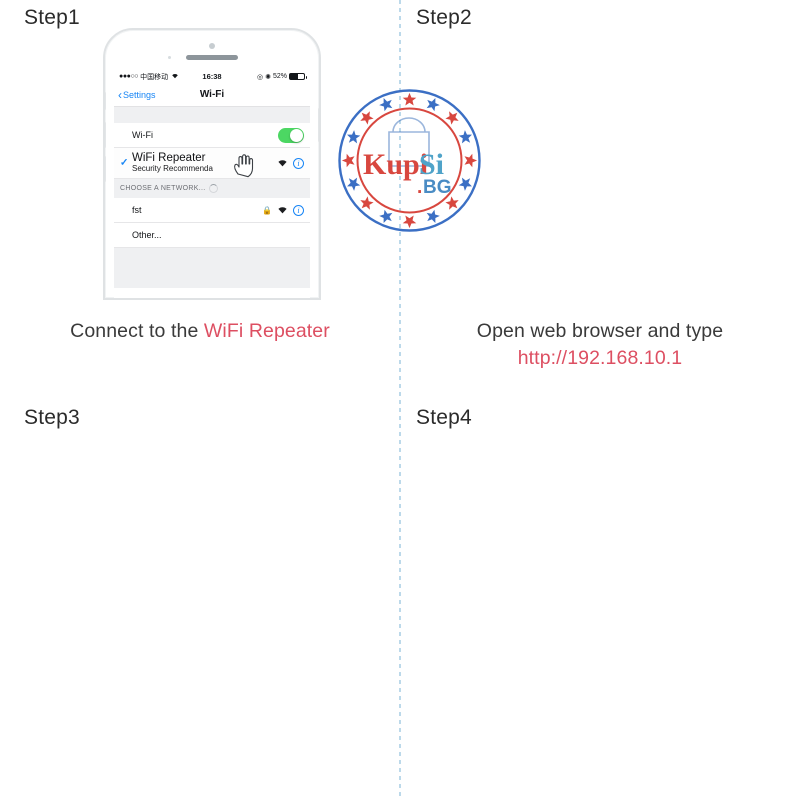  Describe the element at coordinates (137, 331) in the screenshot. I see `caption1-plain: Connect to the` at that location.